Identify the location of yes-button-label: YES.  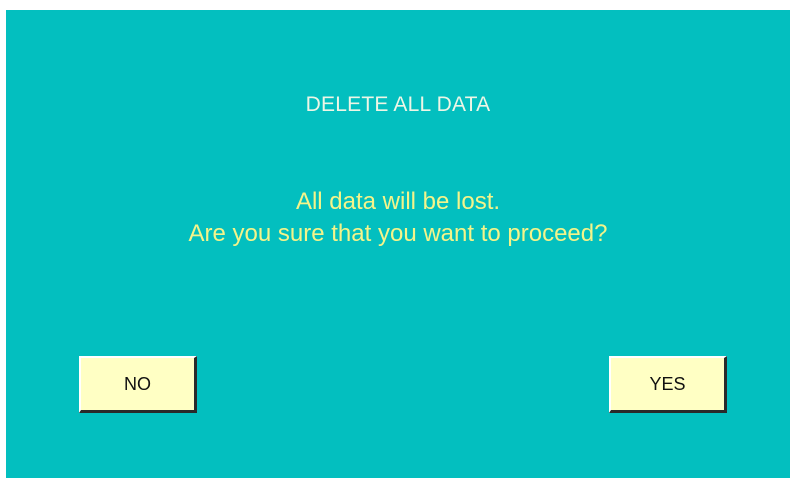
(667, 383).